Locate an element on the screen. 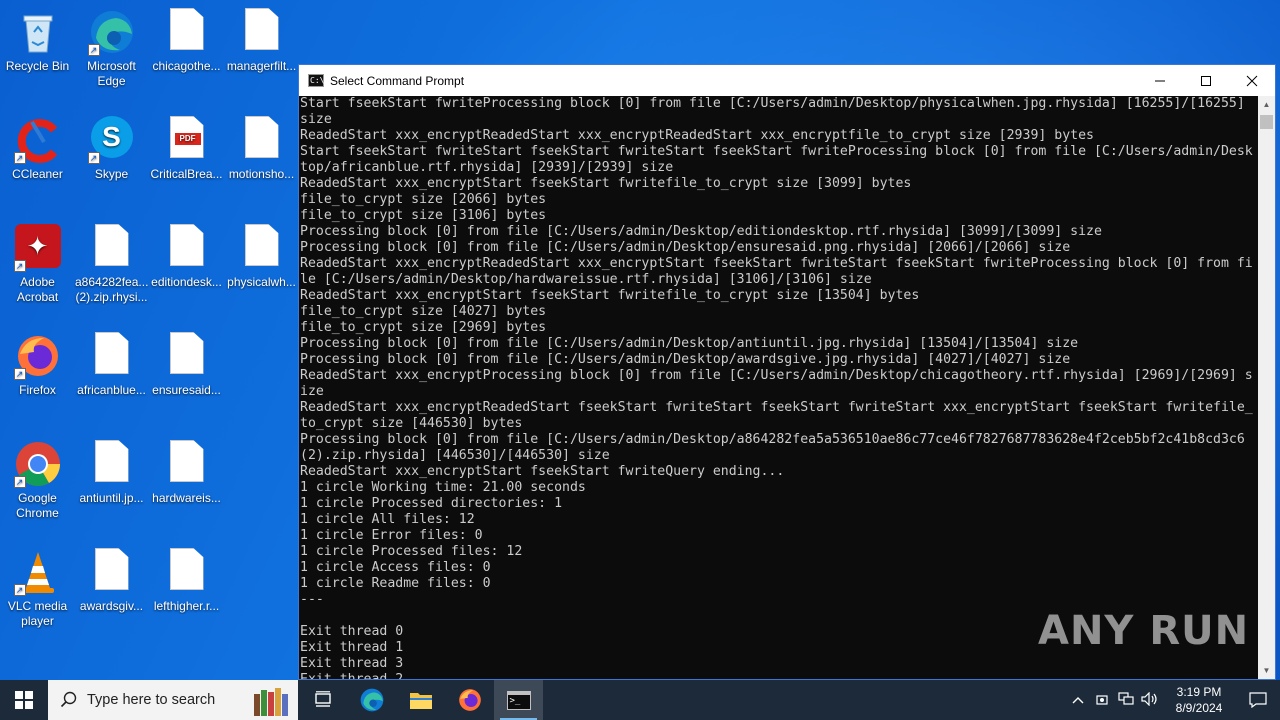 The image size is (1280, 720). edge-icon is located at coordinates (371, 700).